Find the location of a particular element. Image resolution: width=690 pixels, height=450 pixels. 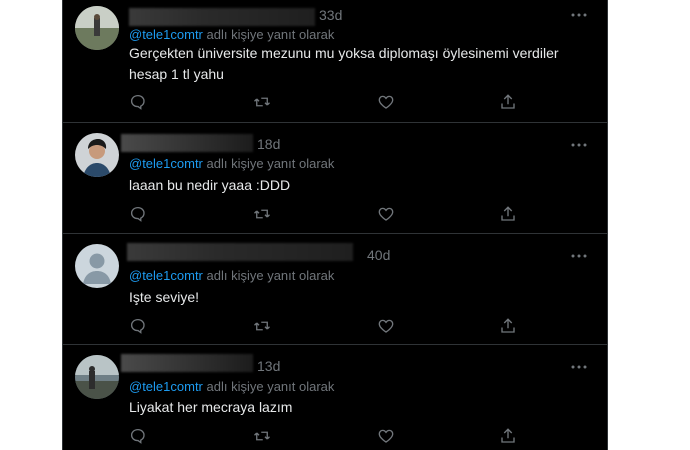

tweet-text: Işte seviye! is located at coordinates (164, 297).